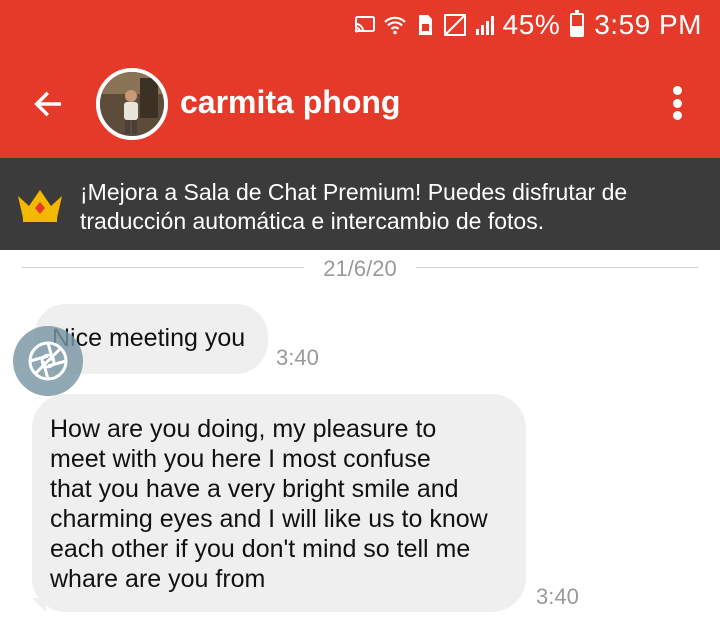  I want to click on cast-icon, so click(364, 24).